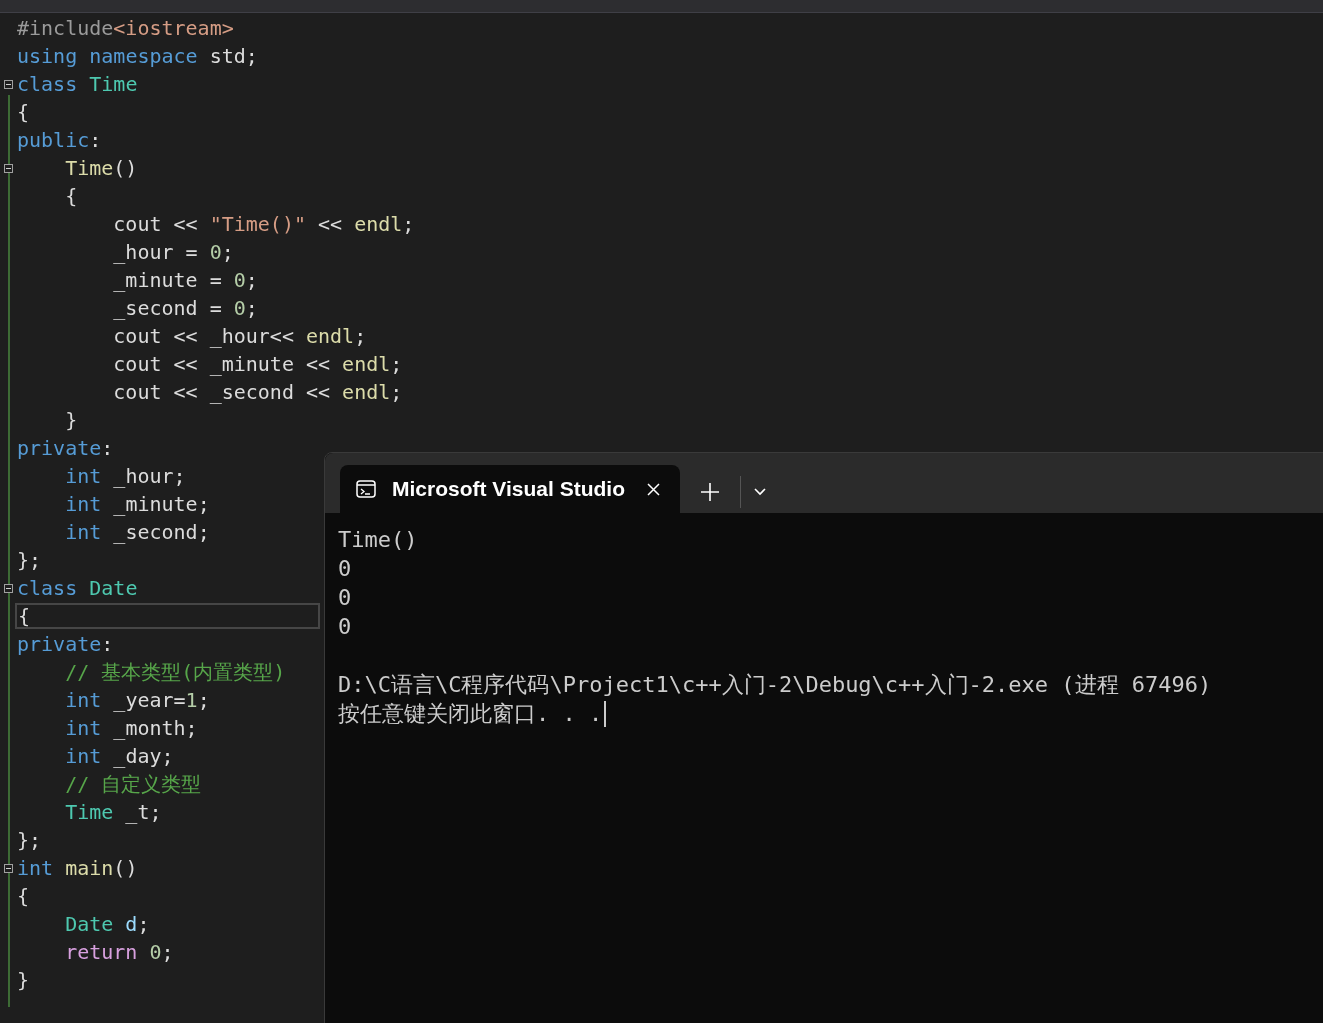 This screenshot has width=1323, height=1023. I want to click on code-line: class Date, so click(77, 588).